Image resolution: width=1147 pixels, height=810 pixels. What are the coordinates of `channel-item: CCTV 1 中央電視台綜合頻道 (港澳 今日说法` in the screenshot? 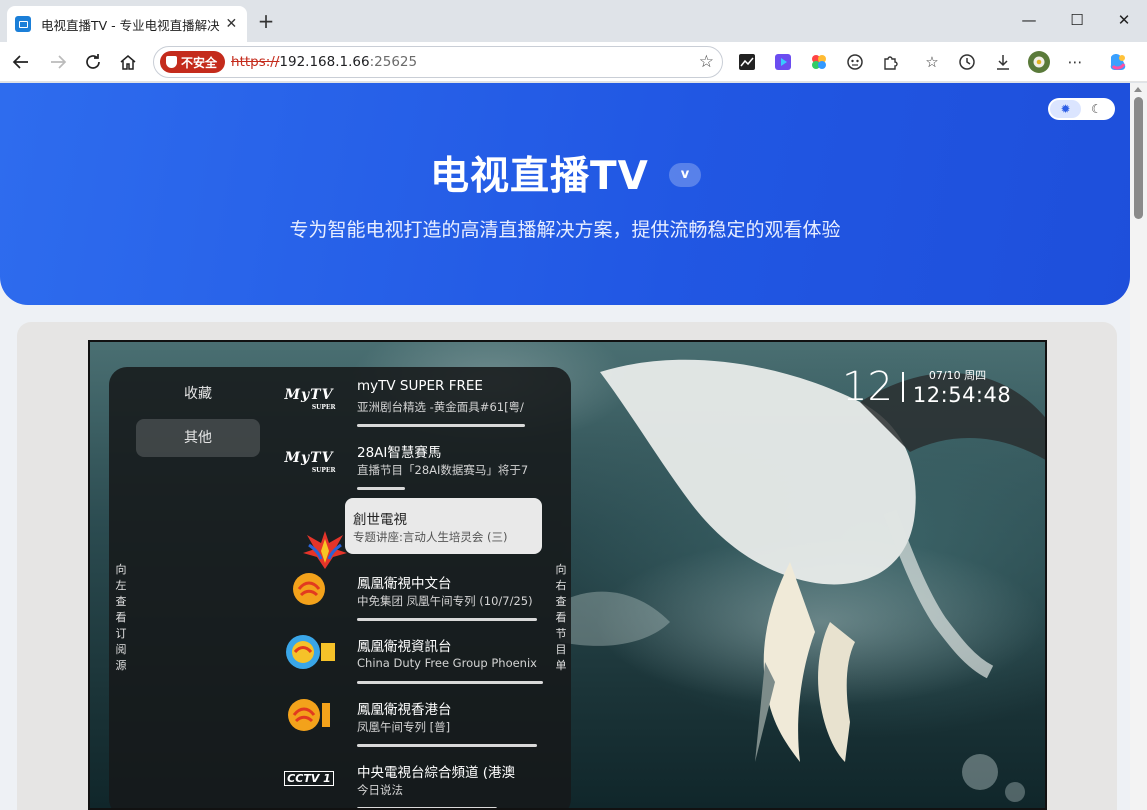 It's located at (405, 779).